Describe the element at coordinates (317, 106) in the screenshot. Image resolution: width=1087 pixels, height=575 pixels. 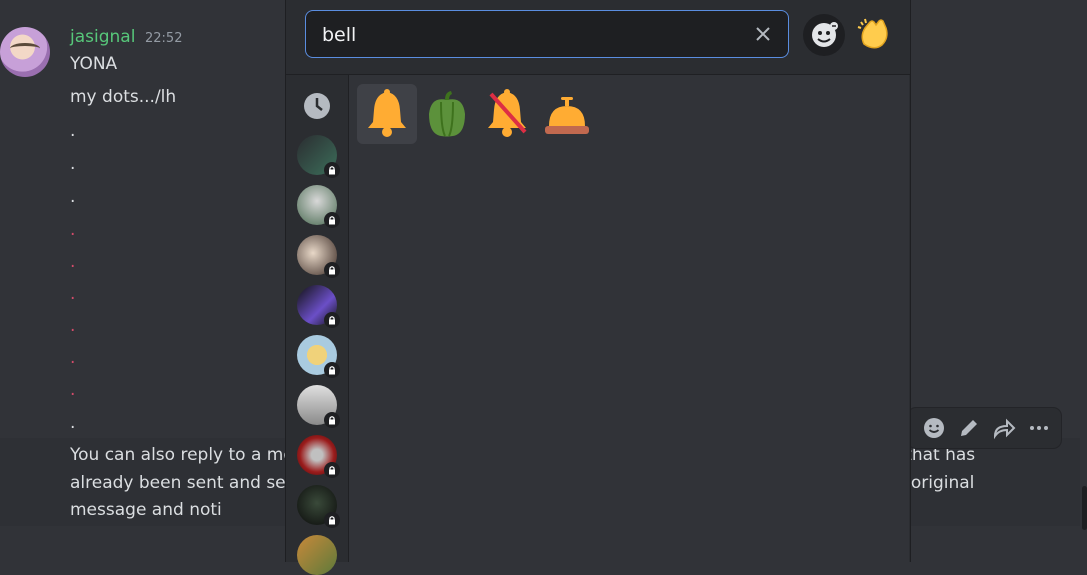
I see `recent-icon` at that location.